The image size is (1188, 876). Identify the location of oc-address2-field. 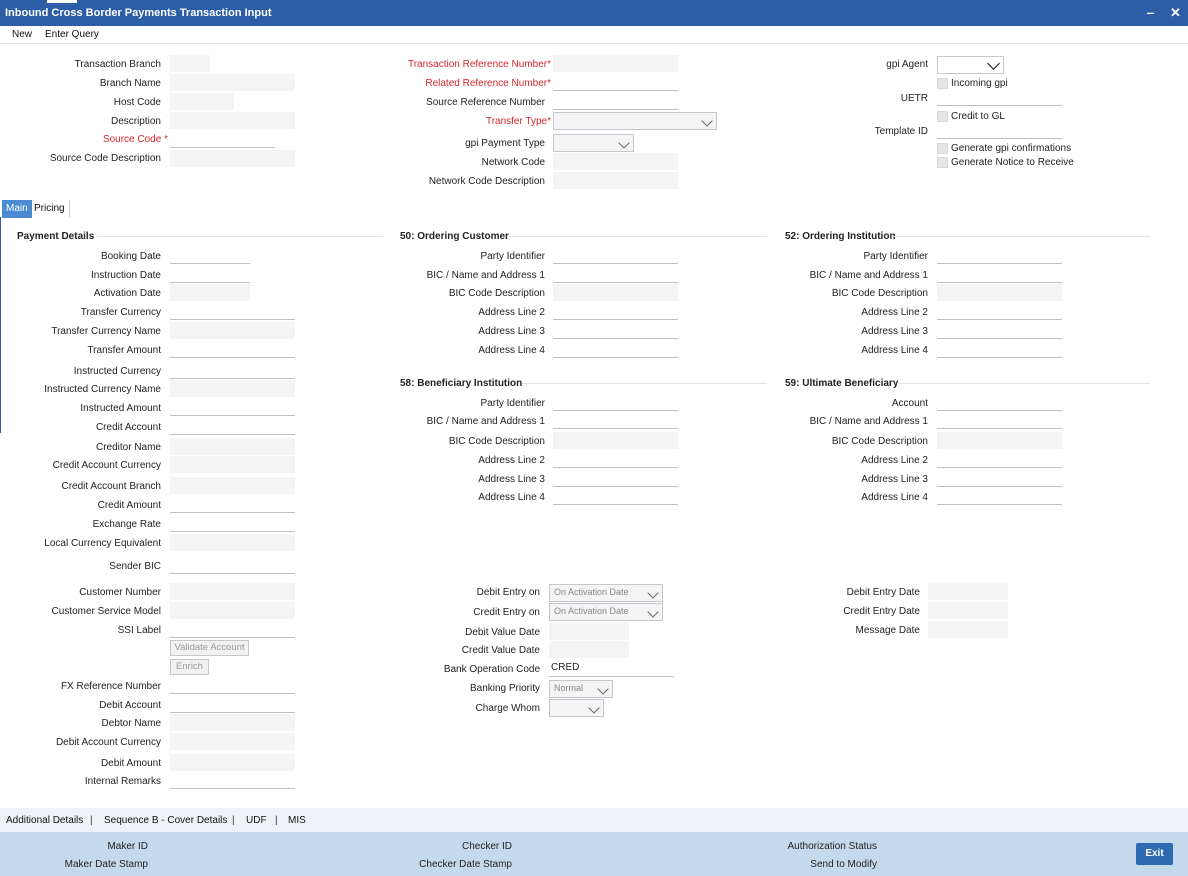
(615, 311).